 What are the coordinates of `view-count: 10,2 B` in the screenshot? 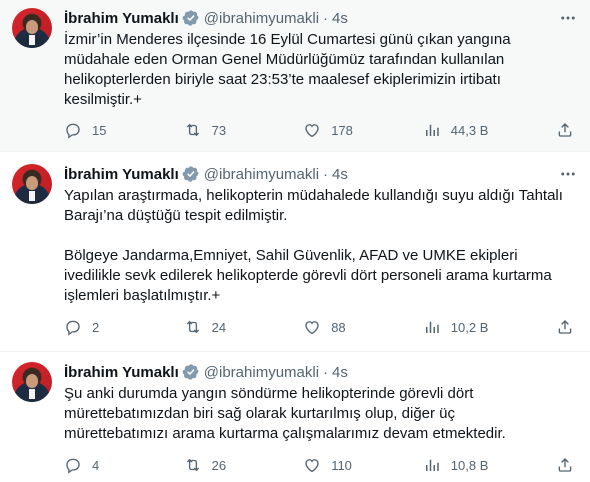 It's located at (469, 327).